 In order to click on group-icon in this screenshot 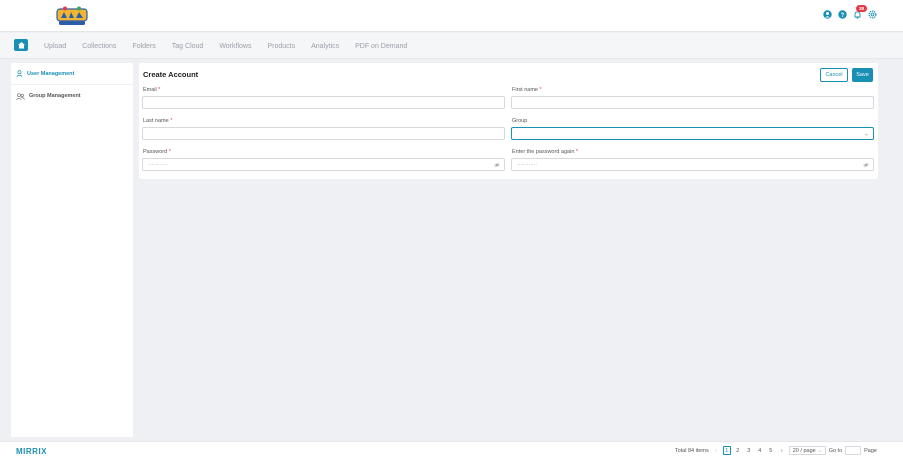, I will do `click(20, 96)`.